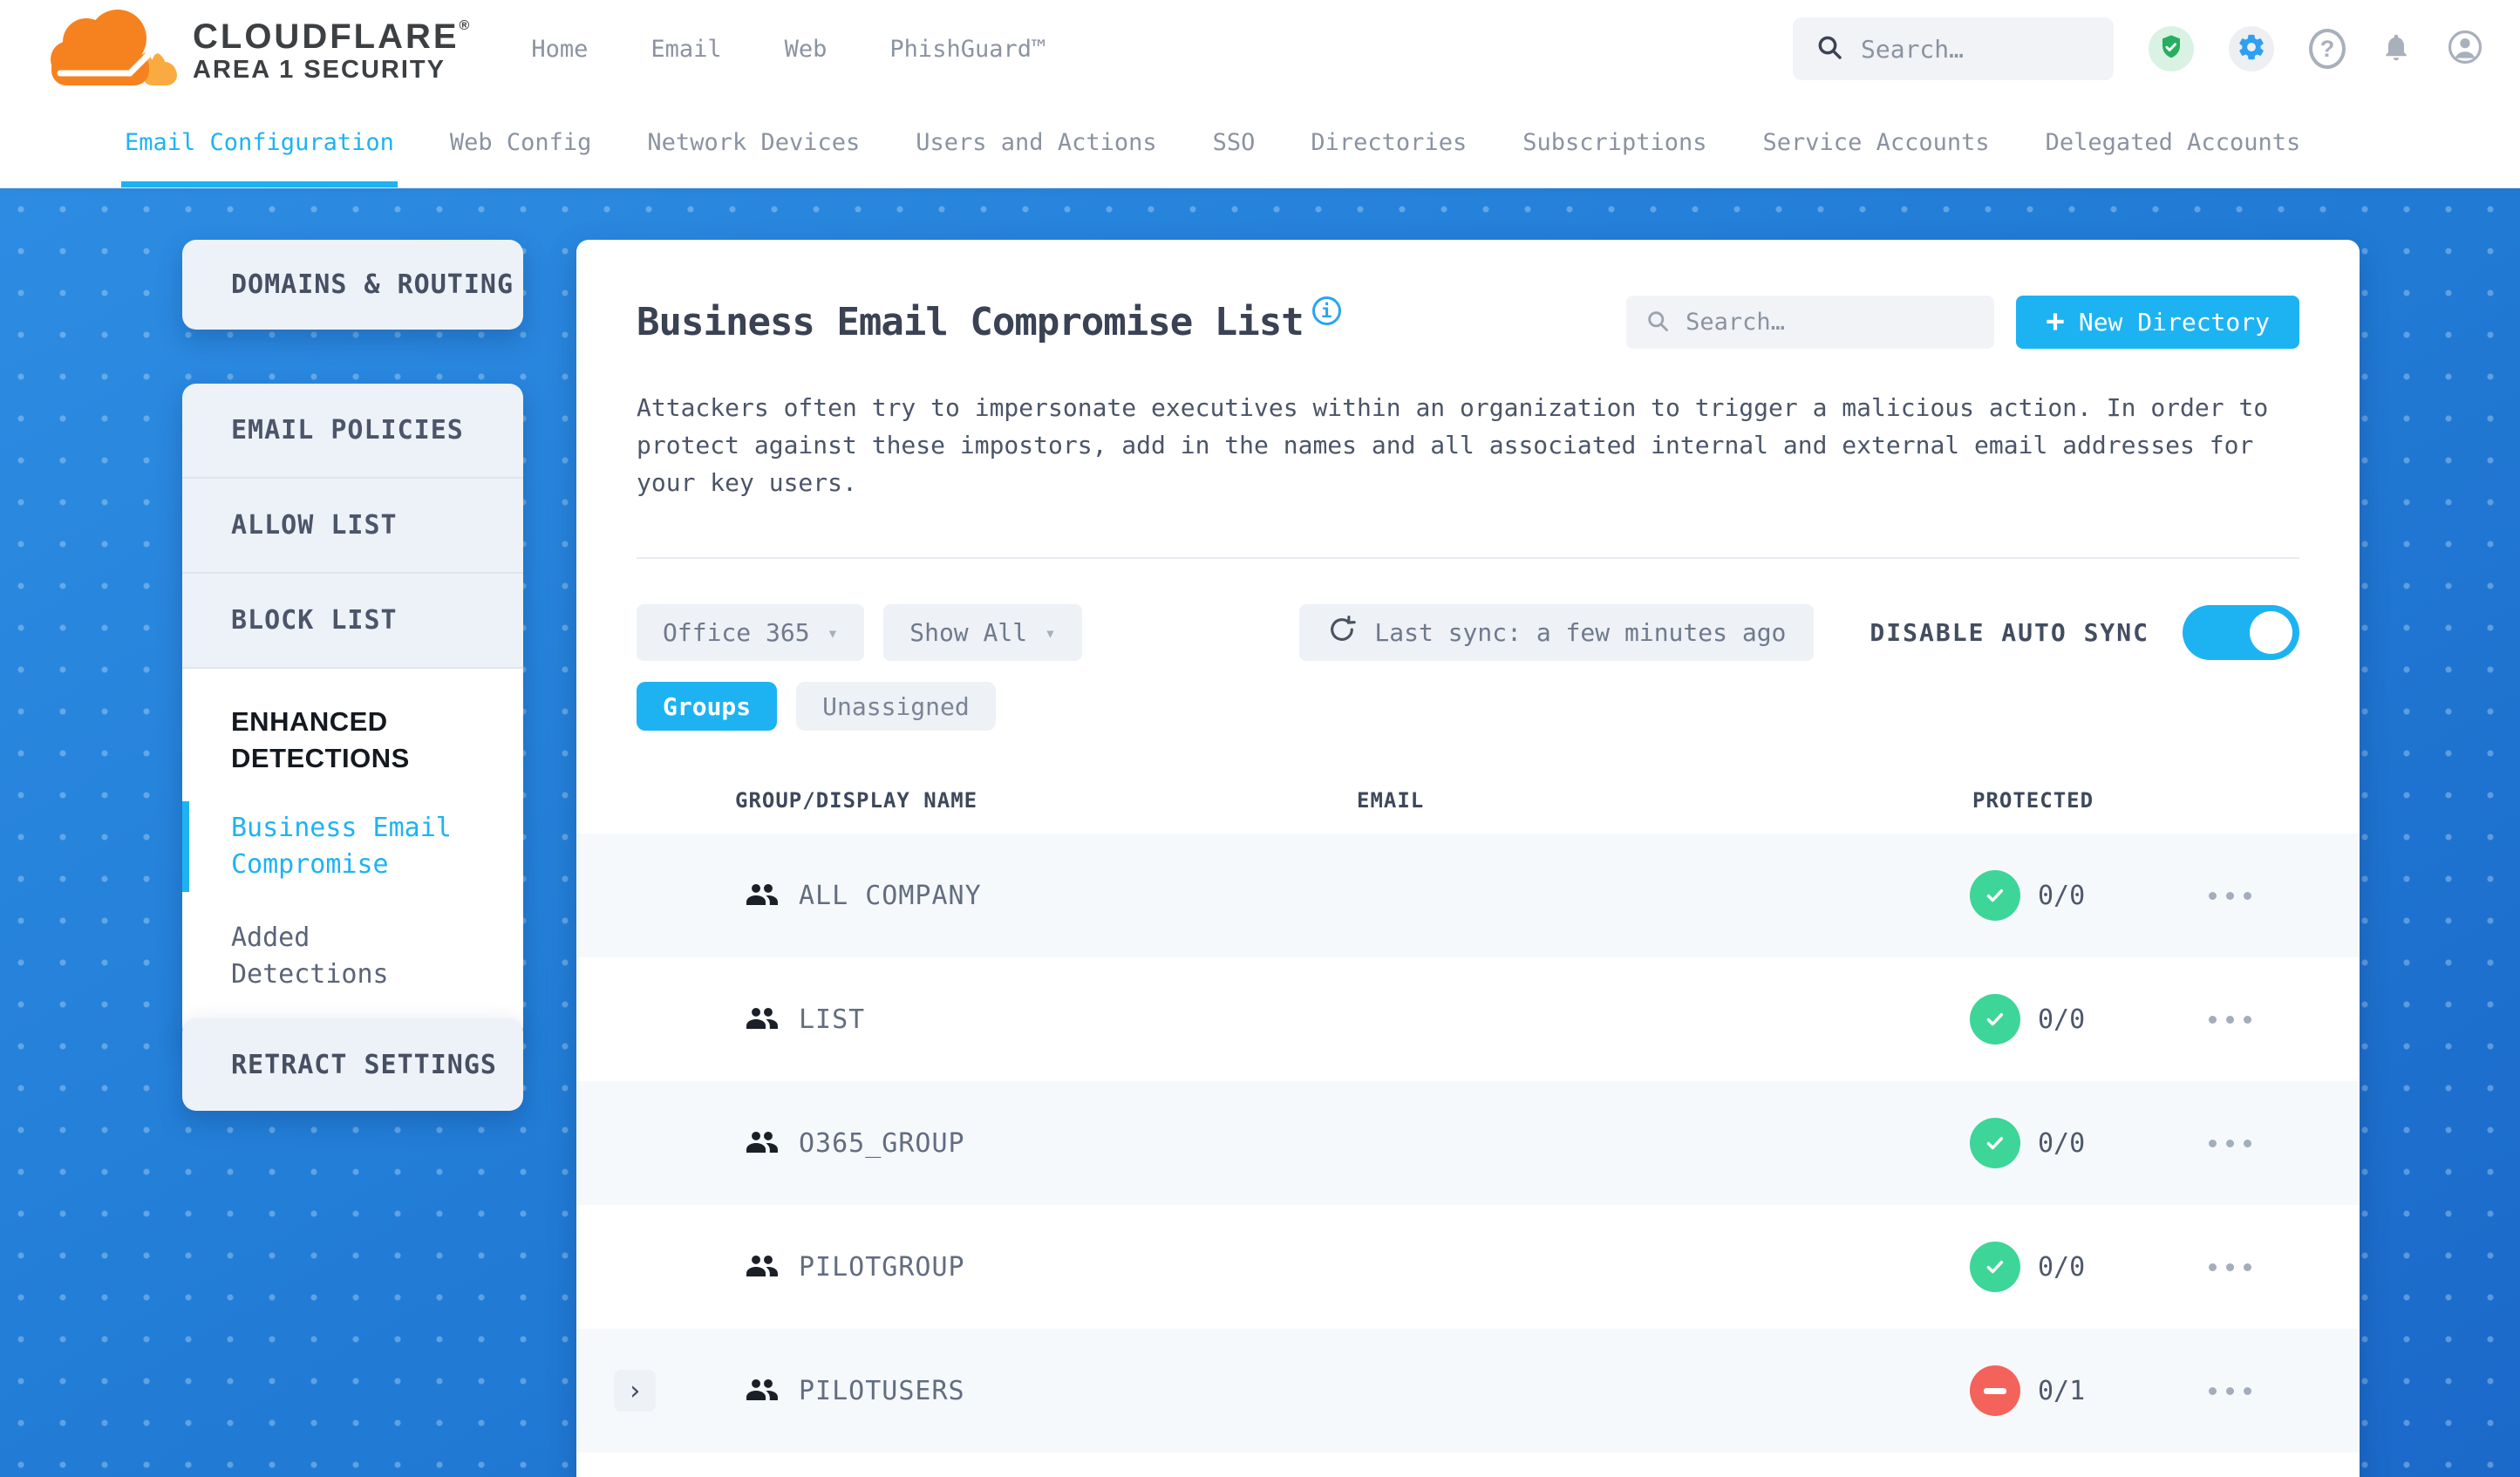  I want to click on sidebar-item-retract-settings: RETRACT SETTINGS, so click(352, 1064).